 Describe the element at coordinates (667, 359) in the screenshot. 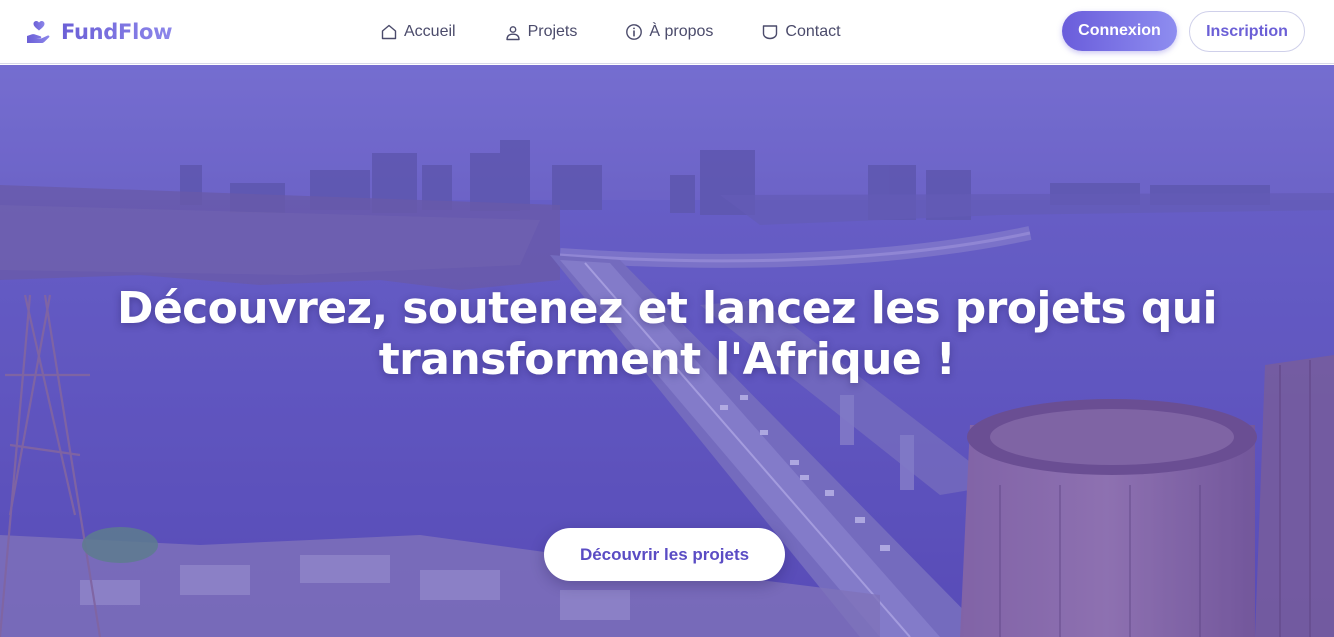

I see `hero-title-line-2: transforment l'Afrique !` at that location.